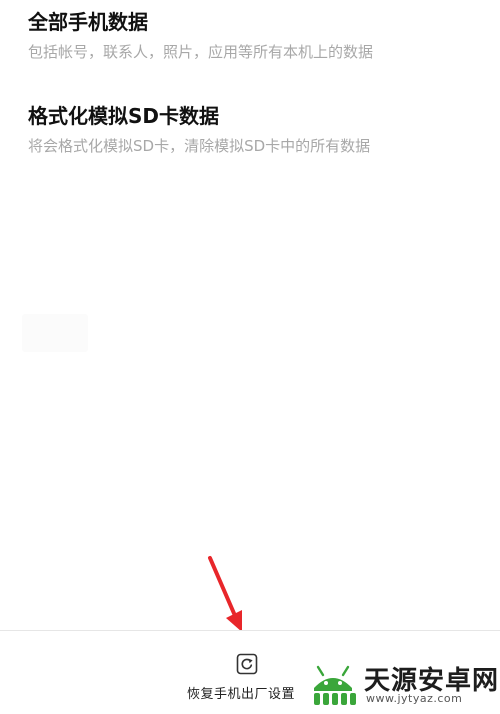  Describe the element at coordinates (199, 146) in the screenshot. I see `format-sd-description: 将会格式化模拟SD卡，清除模拟SD卡中的所有数据` at that location.